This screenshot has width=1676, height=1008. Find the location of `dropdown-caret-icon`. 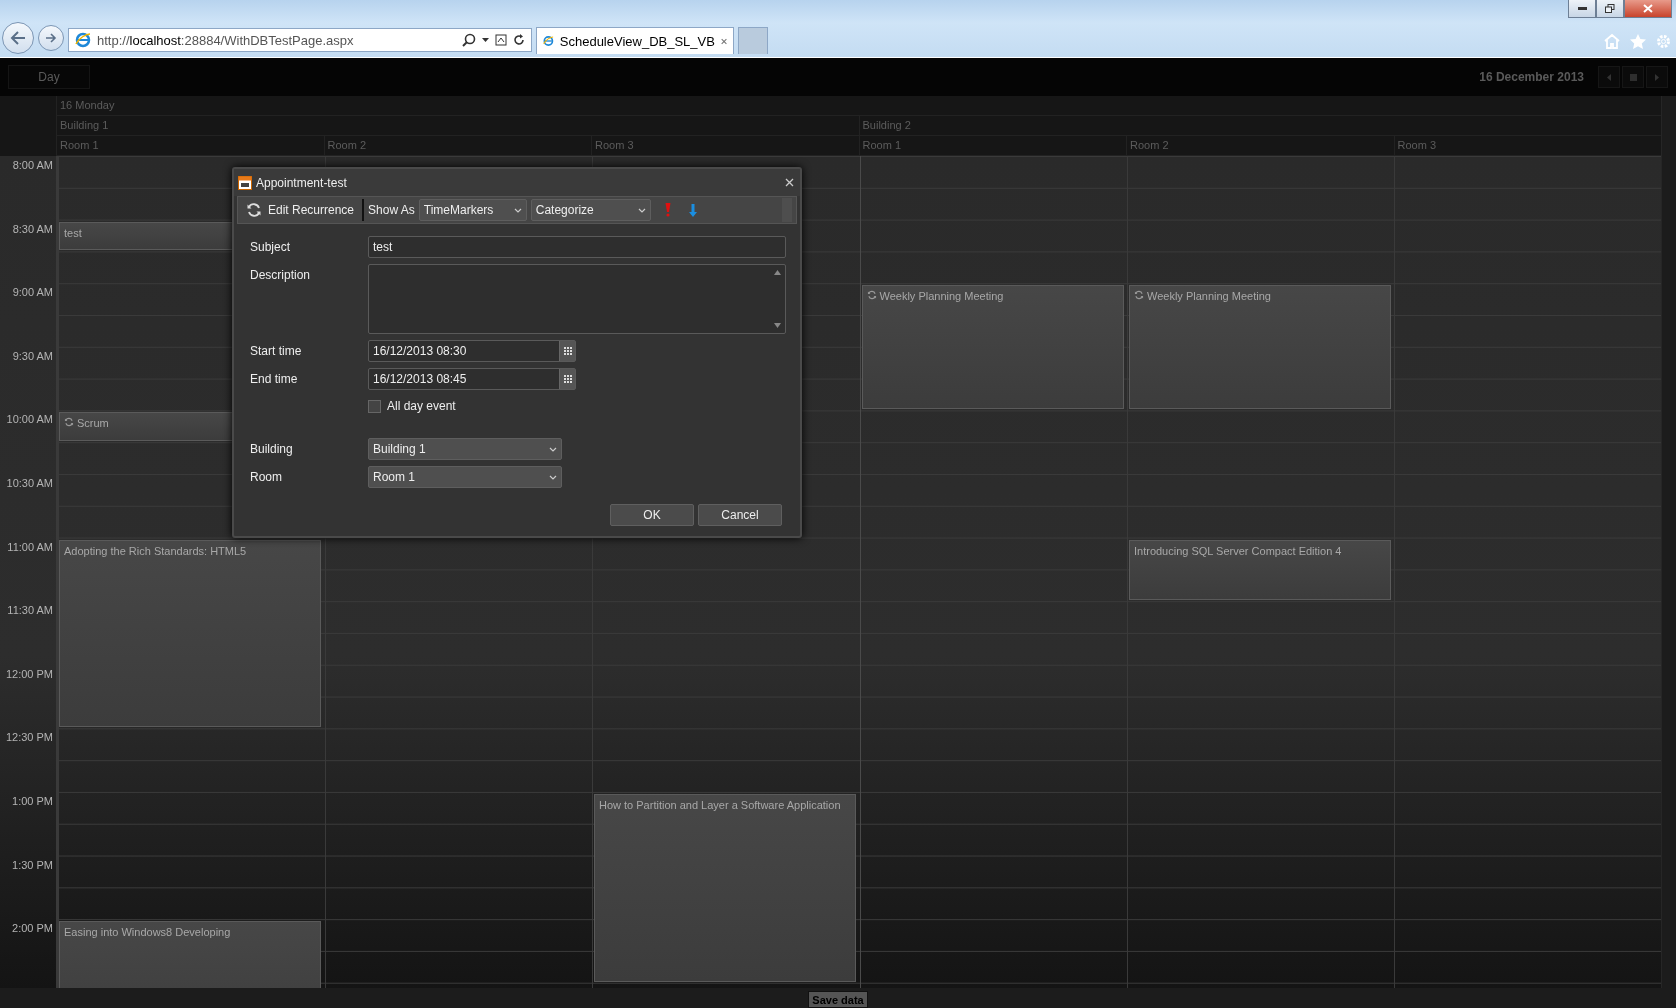

dropdown-caret-icon is located at coordinates (485, 40).